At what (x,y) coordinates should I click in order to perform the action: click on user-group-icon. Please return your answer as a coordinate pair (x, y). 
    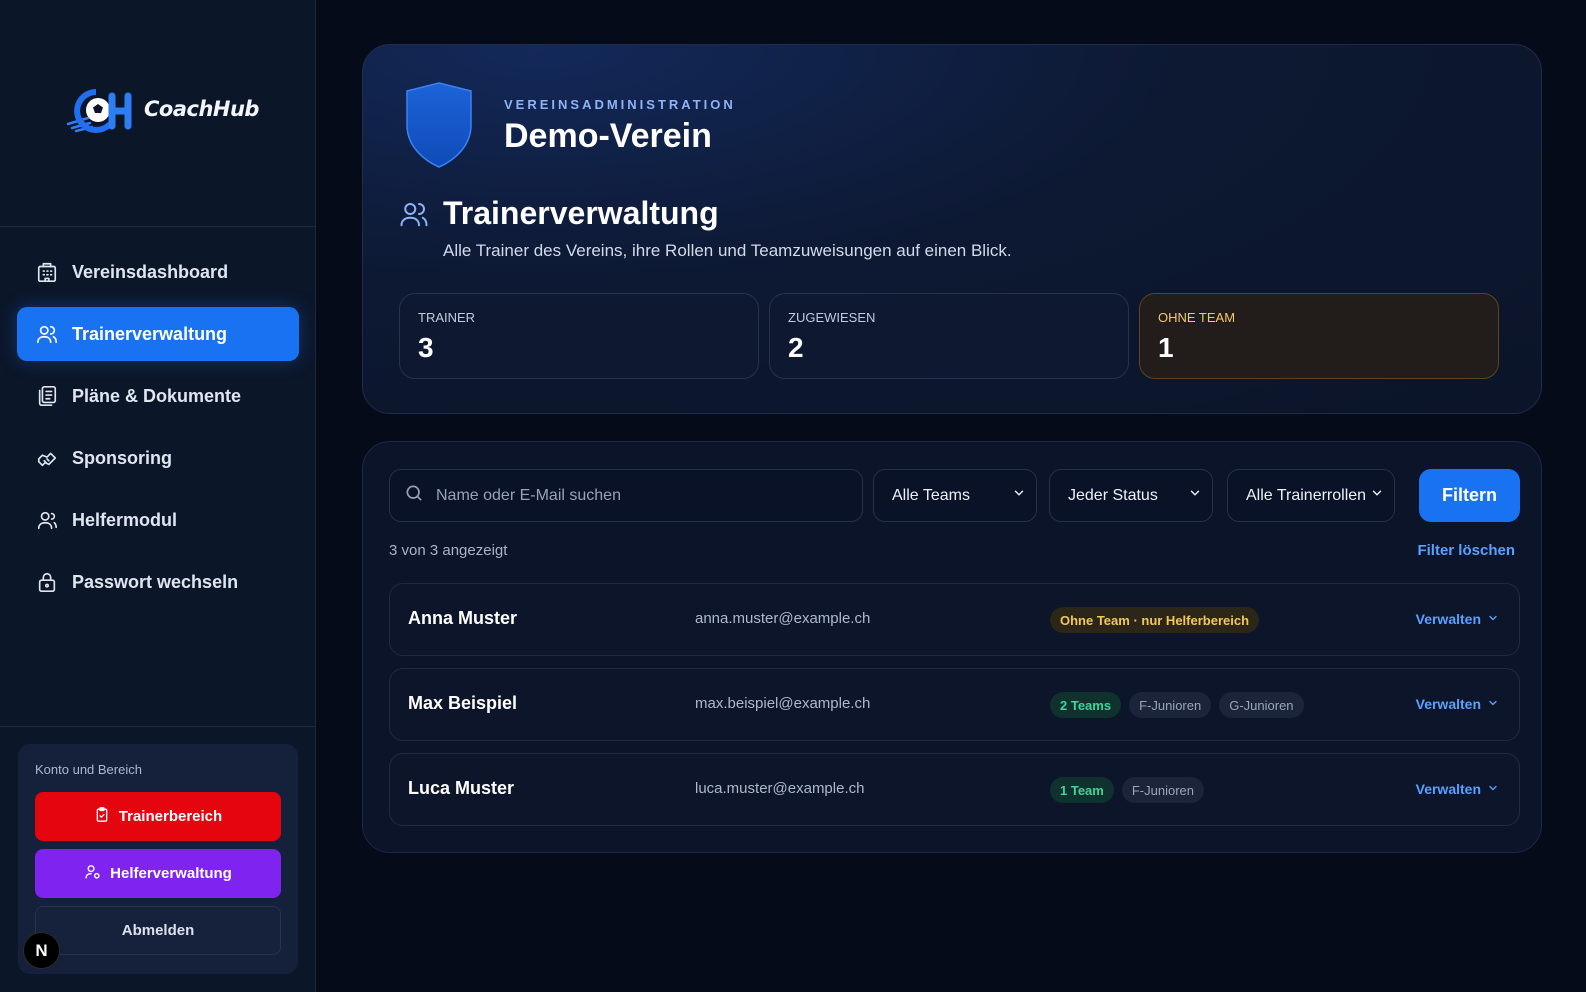
    Looking at the image, I should click on (47, 520).